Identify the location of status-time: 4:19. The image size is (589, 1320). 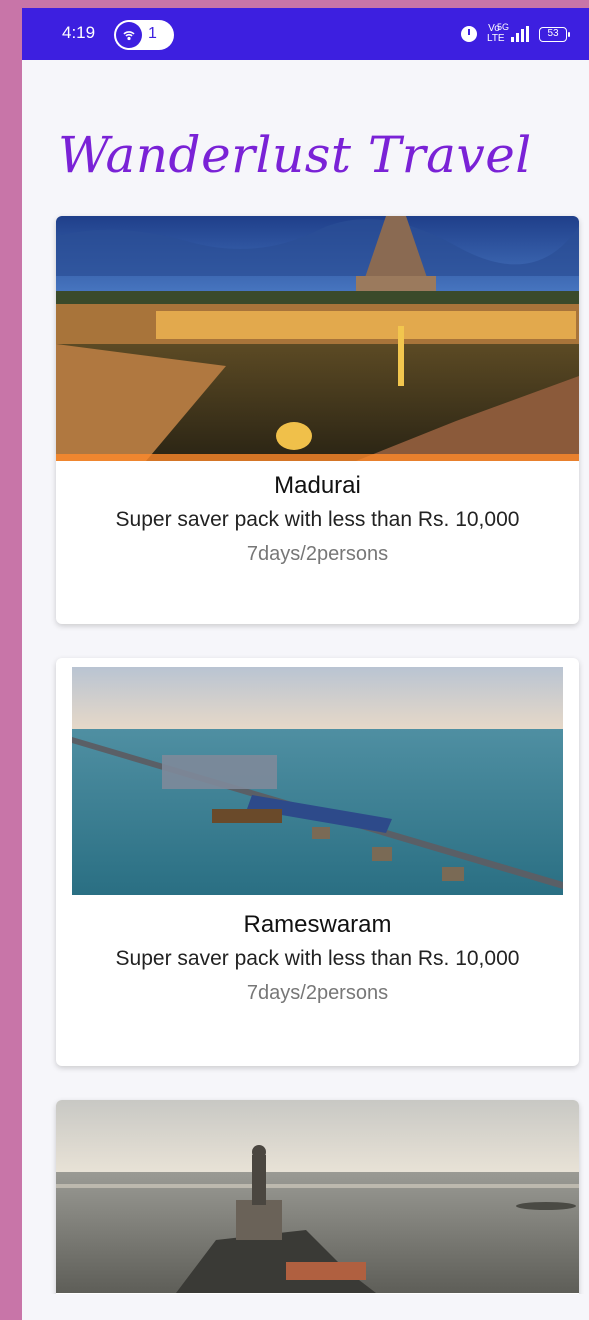
(79, 32).